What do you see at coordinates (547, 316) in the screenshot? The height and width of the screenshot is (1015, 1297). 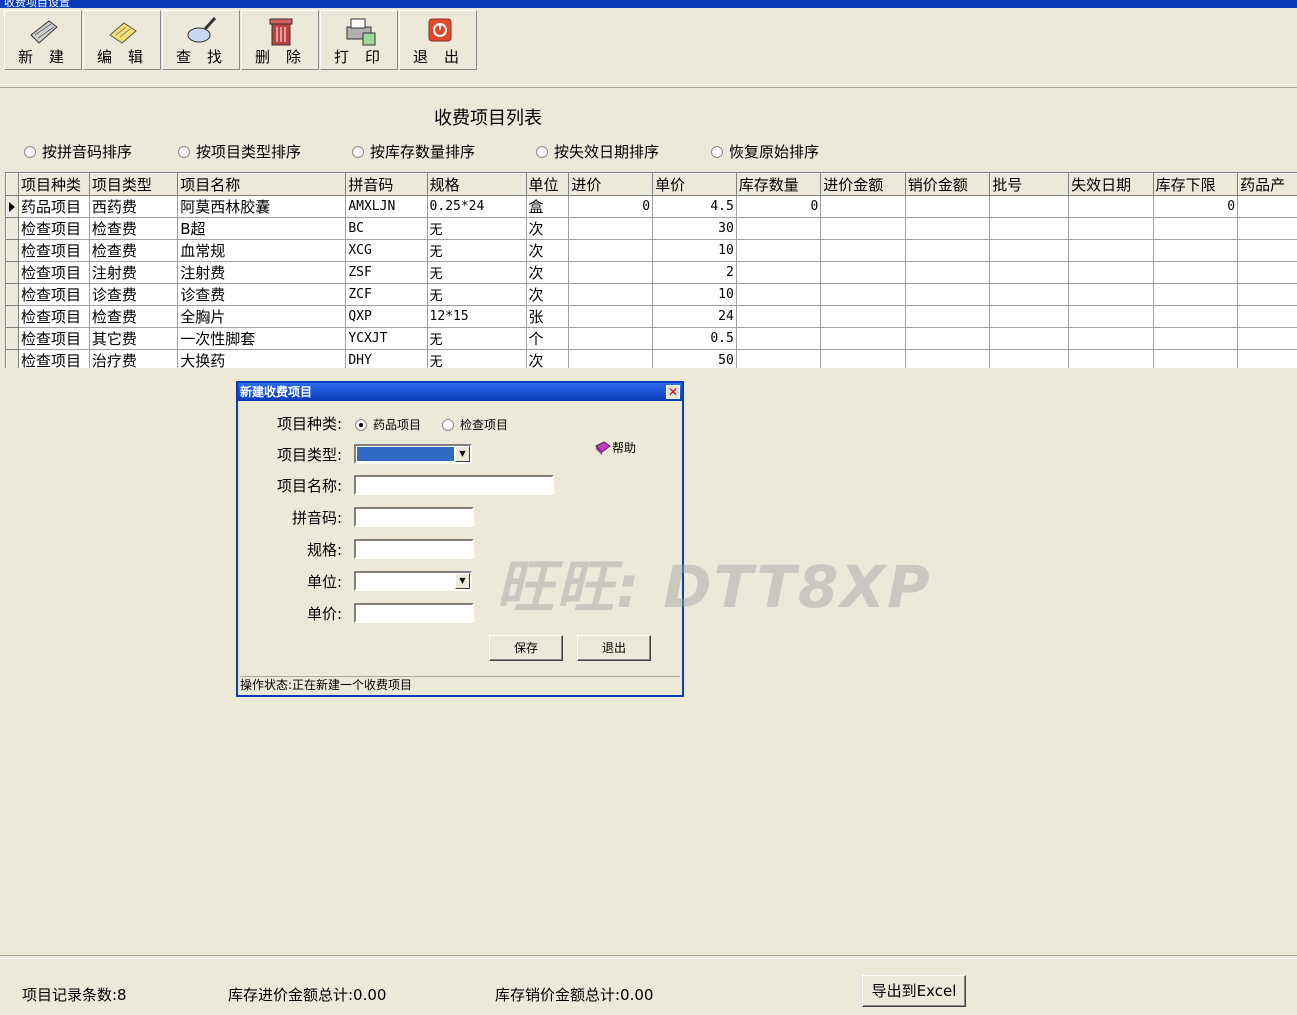 I see `table-cell: 张` at bounding box center [547, 316].